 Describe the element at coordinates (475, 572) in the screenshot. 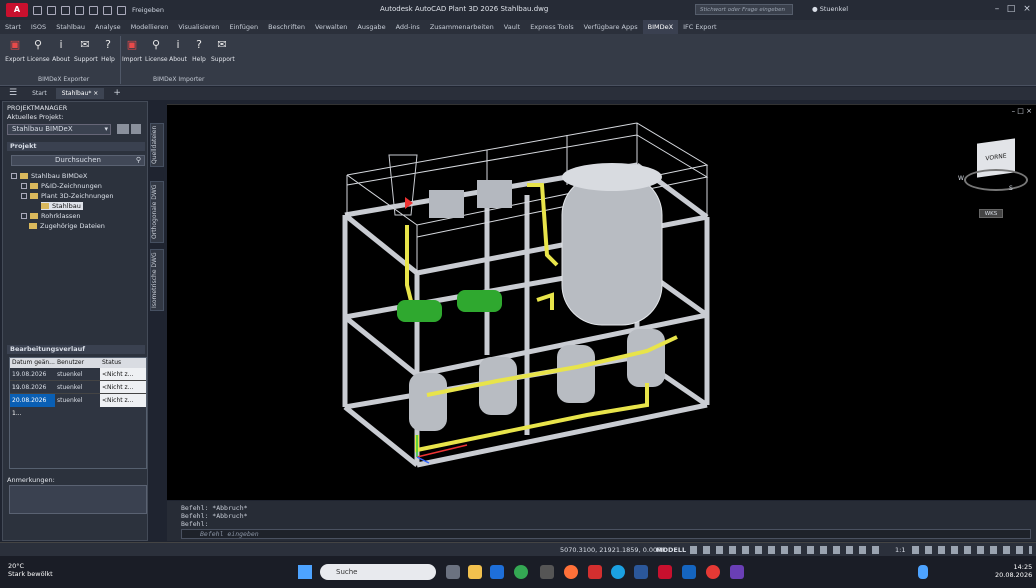

I see `file-explorer-icon` at that location.